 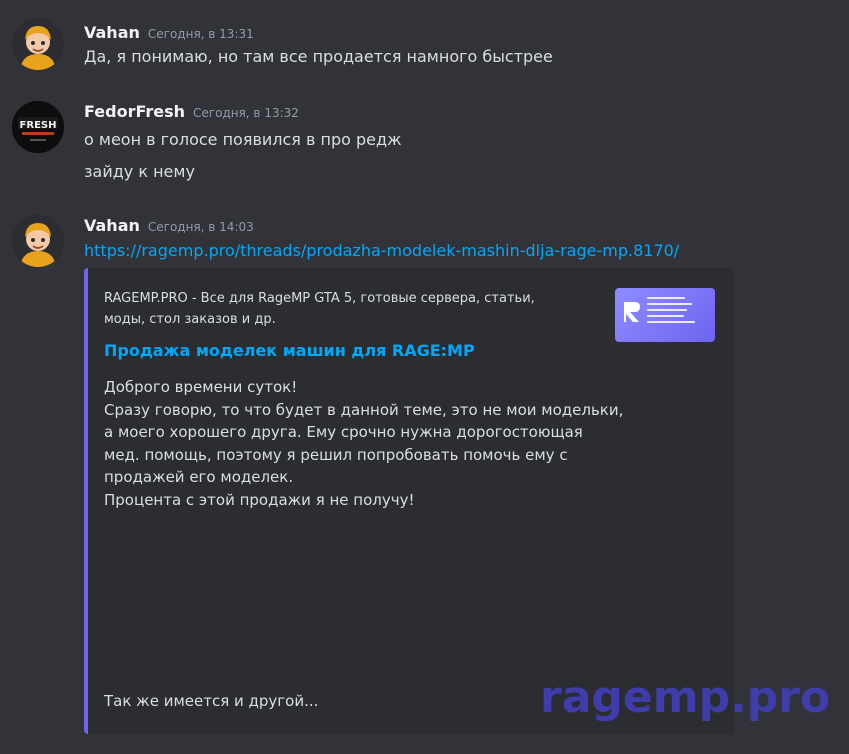 What do you see at coordinates (139, 171) in the screenshot?
I see `message-text: зайду к нему` at bounding box center [139, 171].